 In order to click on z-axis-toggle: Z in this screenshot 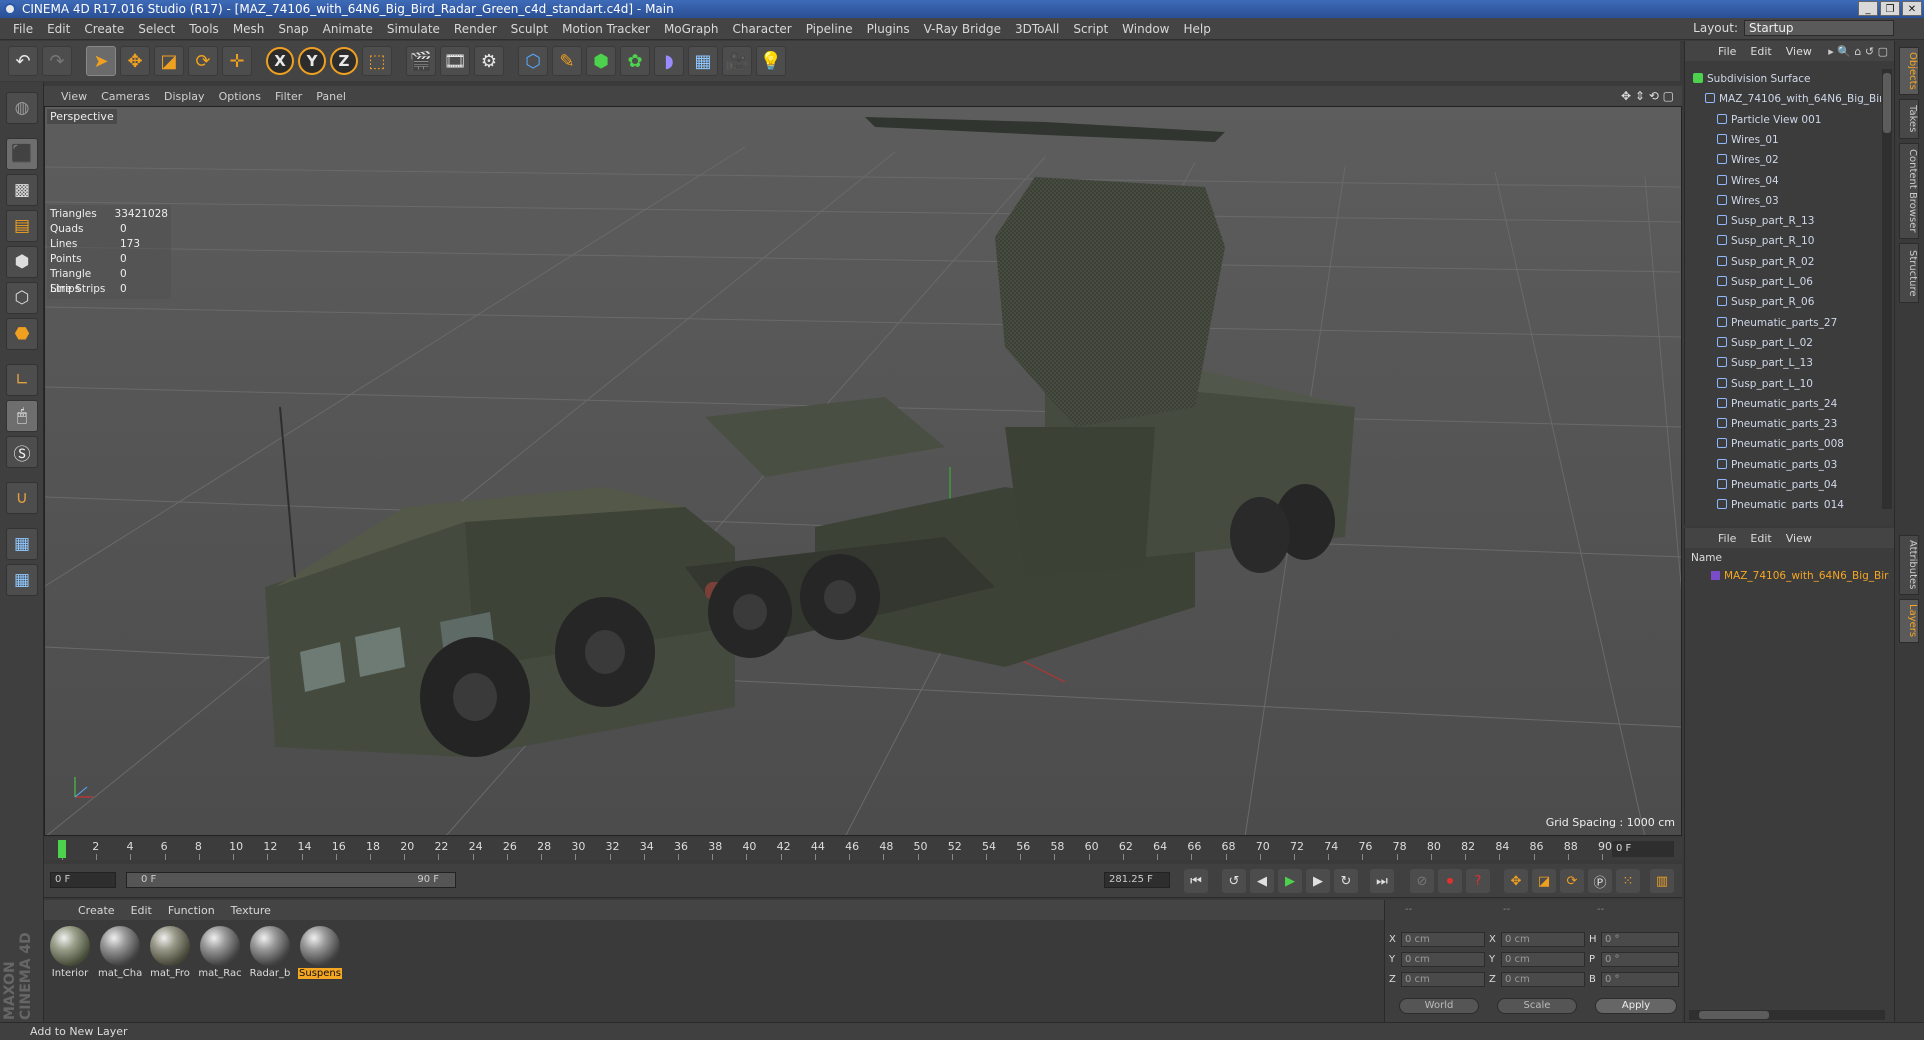, I will do `click(344, 61)`.